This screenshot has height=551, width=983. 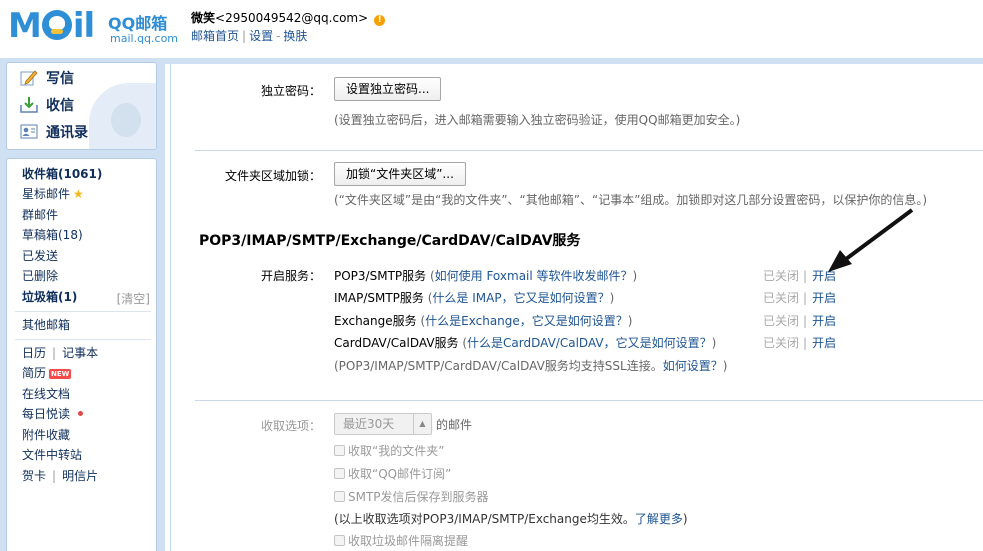 What do you see at coordinates (40, 256) in the screenshot?
I see `folder-sent: 已发送` at bounding box center [40, 256].